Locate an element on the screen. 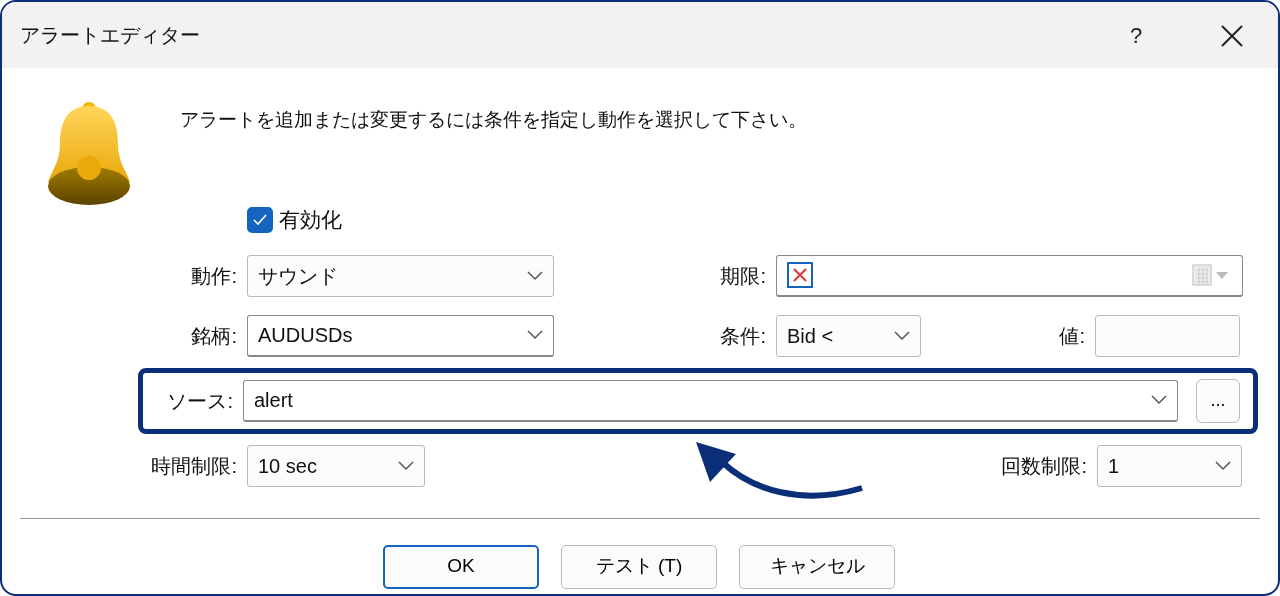  checkbox-label: 有効化 is located at coordinates (310, 220).